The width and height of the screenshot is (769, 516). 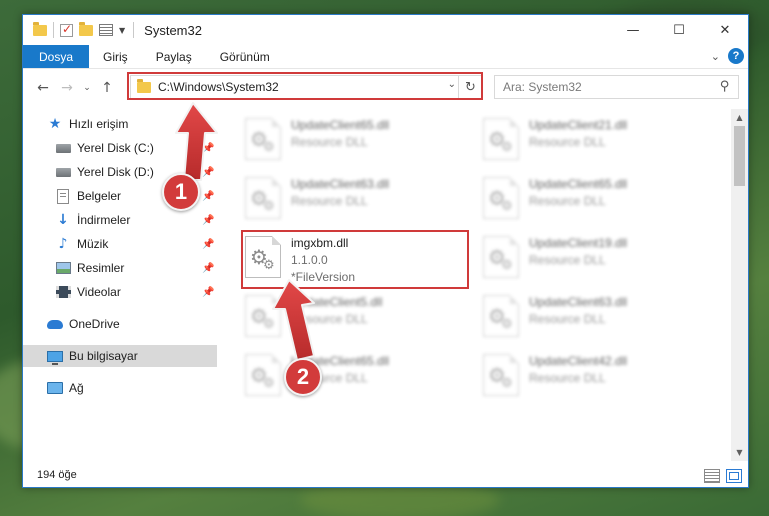 I want to click on arrow-2-icon, so click(x=293, y=320).